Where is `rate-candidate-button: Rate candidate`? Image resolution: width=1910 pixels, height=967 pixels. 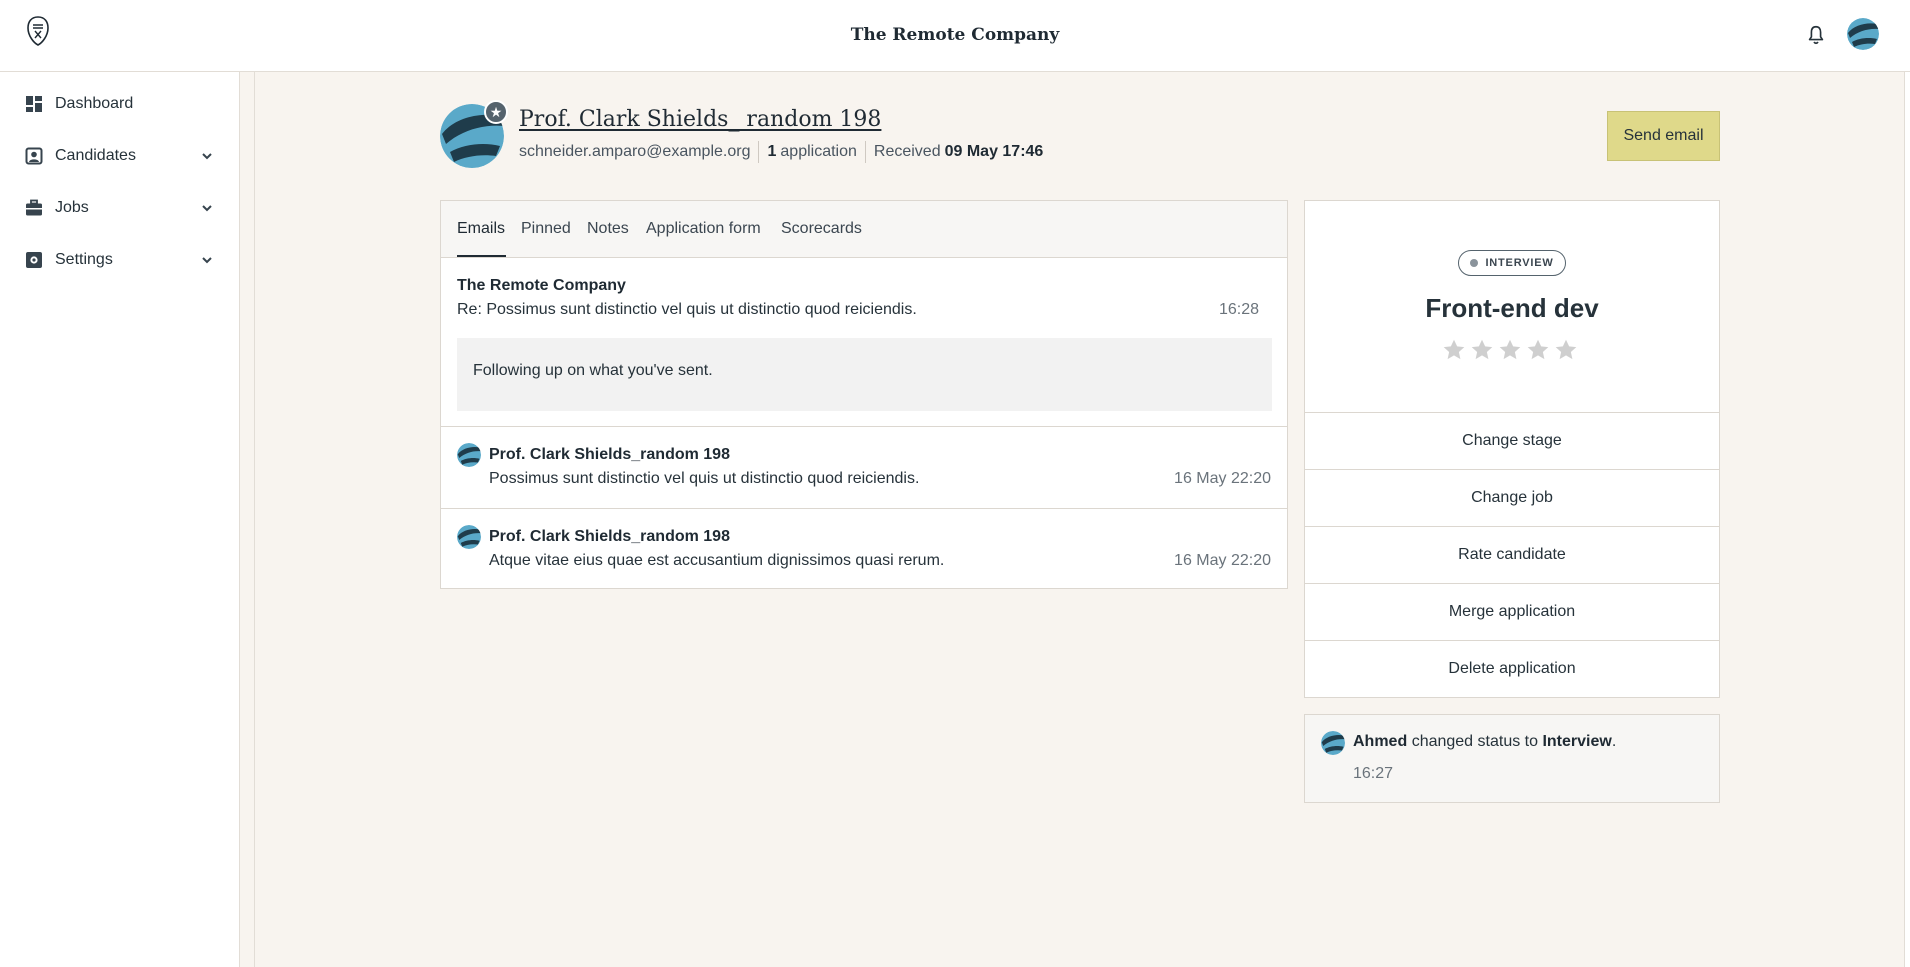
rate-candidate-button: Rate candidate is located at coordinates (1512, 554).